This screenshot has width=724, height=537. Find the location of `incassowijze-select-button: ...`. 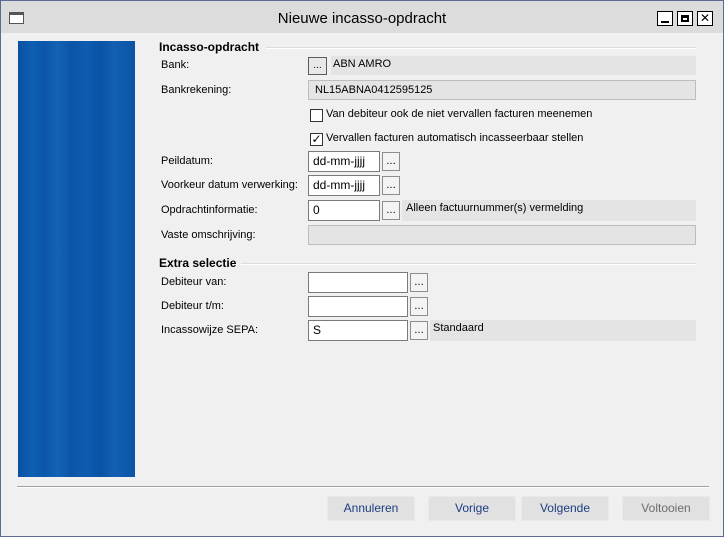

incassowijze-select-button: ... is located at coordinates (419, 330).